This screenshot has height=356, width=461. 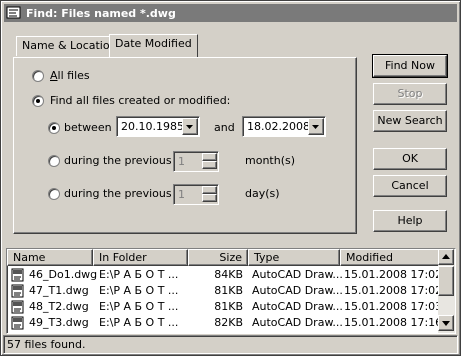 What do you see at coordinates (390, 257) in the screenshot?
I see `column-header-modified: Modified` at bounding box center [390, 257].